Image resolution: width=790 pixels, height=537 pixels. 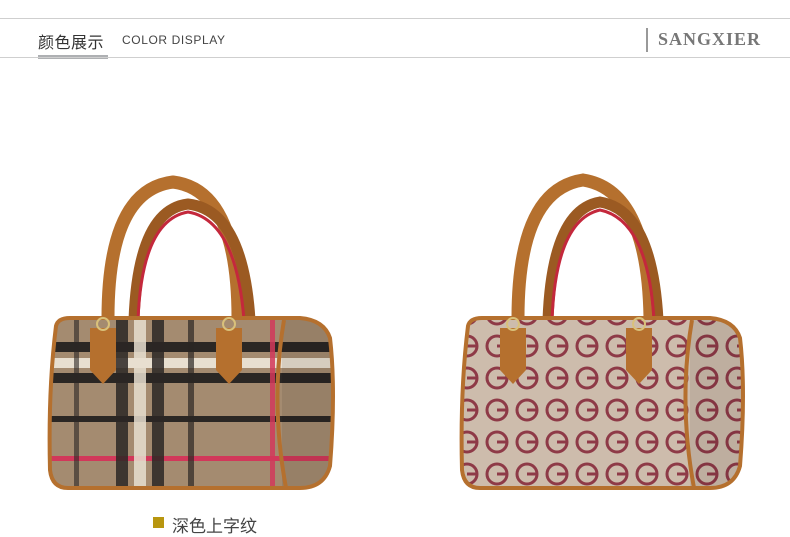 What do you see at coordinates (647, 40) in the screenshot?
I see `brand-divider` at bounding box center [647, 40].